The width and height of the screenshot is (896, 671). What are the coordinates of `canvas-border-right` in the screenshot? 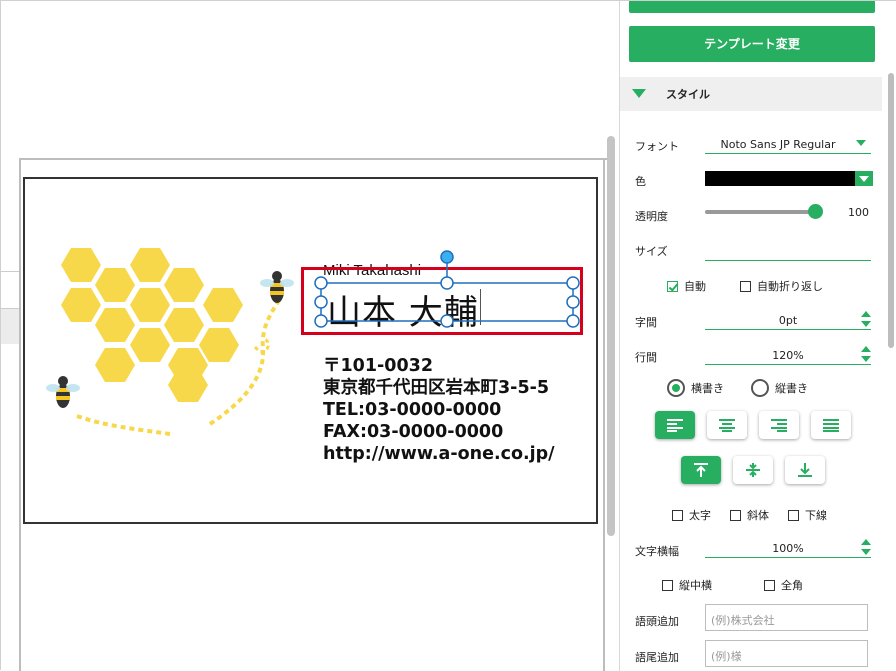 It's located at (604, 414).